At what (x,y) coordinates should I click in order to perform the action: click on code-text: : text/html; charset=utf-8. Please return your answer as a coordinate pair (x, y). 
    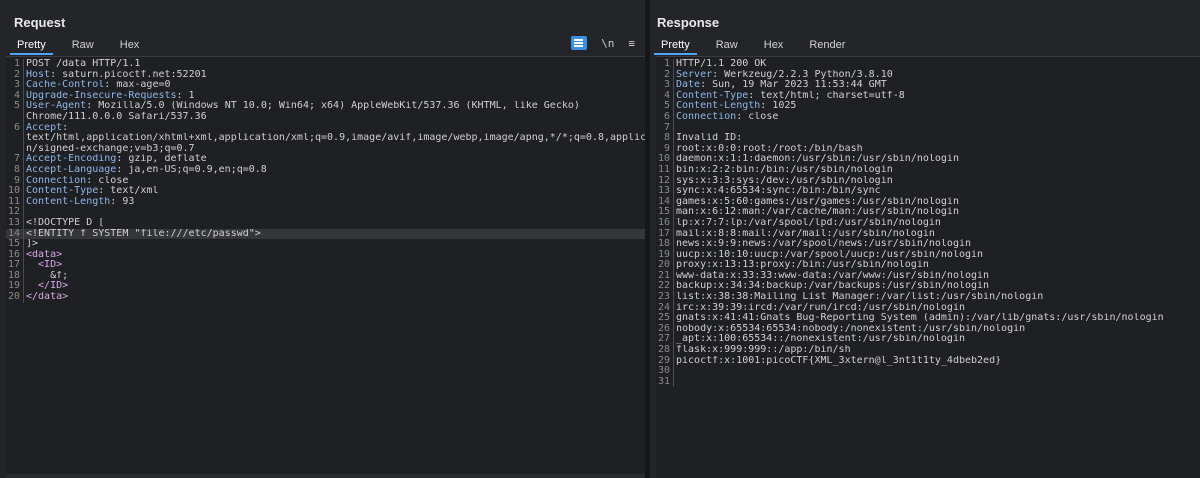
    Looking at the image, I should click on (826, 95).